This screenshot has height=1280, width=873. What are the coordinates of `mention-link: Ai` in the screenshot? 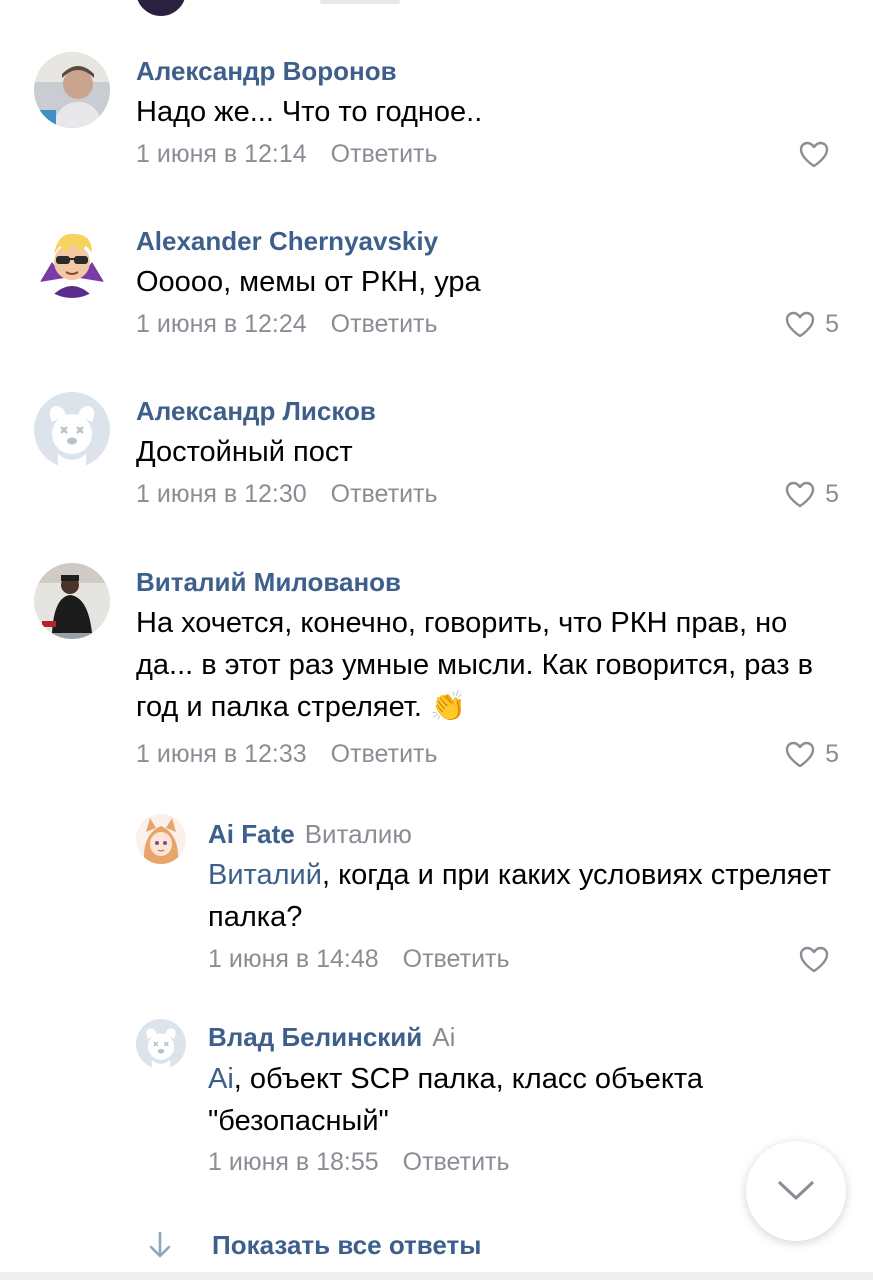 It's located at (221, 1079).